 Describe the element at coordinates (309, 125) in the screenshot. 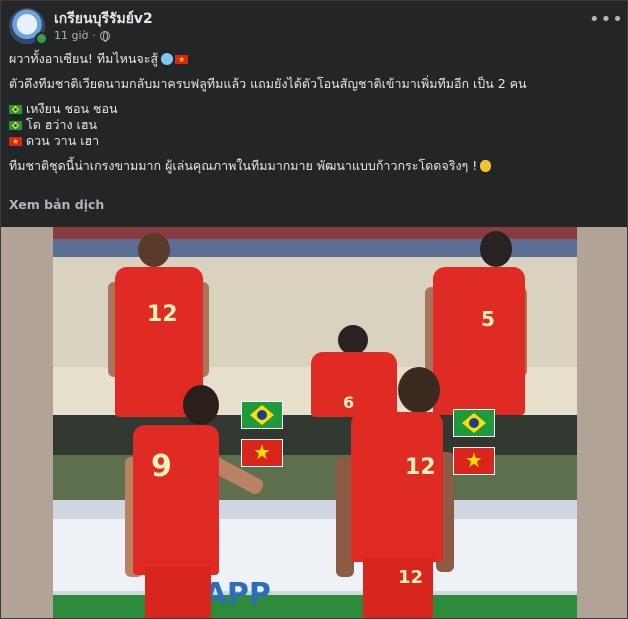

I see `post-line-player-2: โด ฮว่าง เฮน` at that location.